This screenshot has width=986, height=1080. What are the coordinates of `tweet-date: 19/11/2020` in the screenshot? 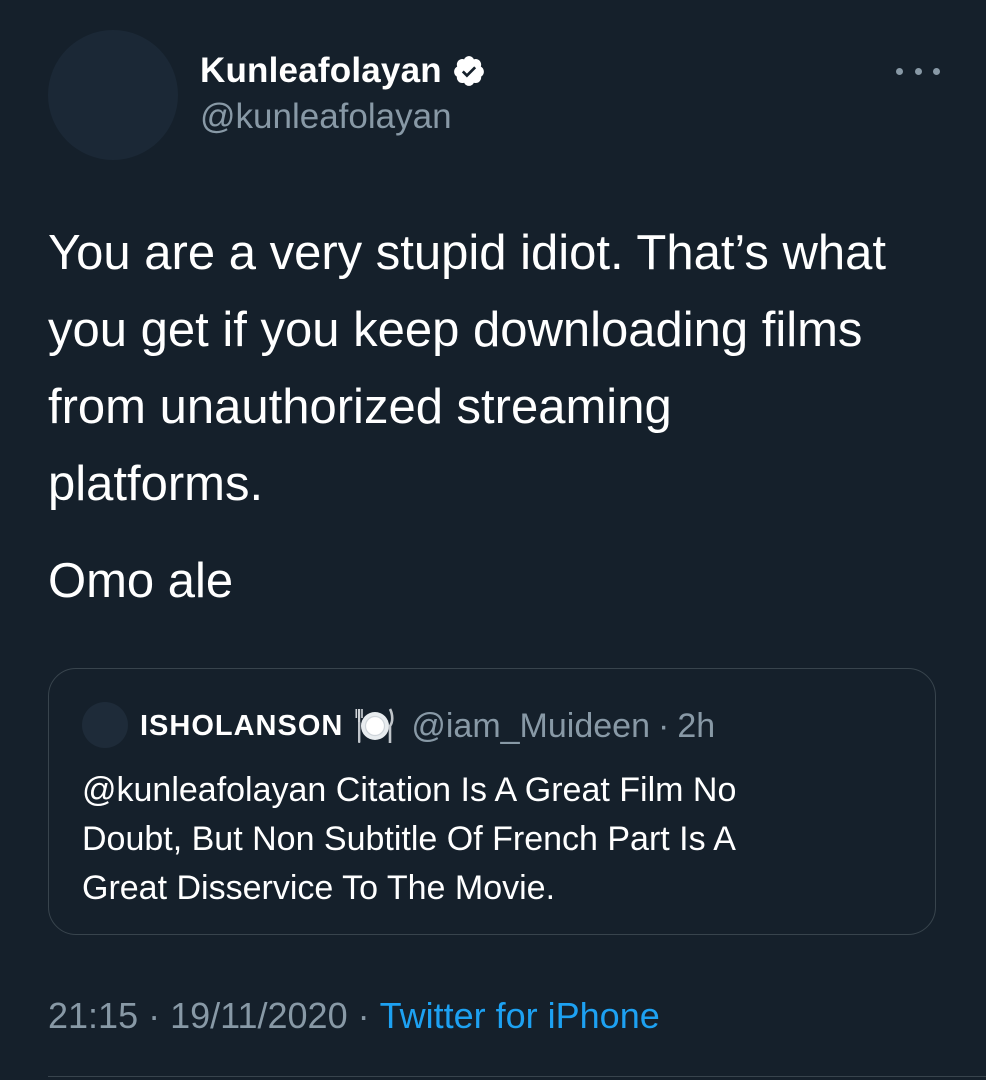 It's located at (259, 1015).